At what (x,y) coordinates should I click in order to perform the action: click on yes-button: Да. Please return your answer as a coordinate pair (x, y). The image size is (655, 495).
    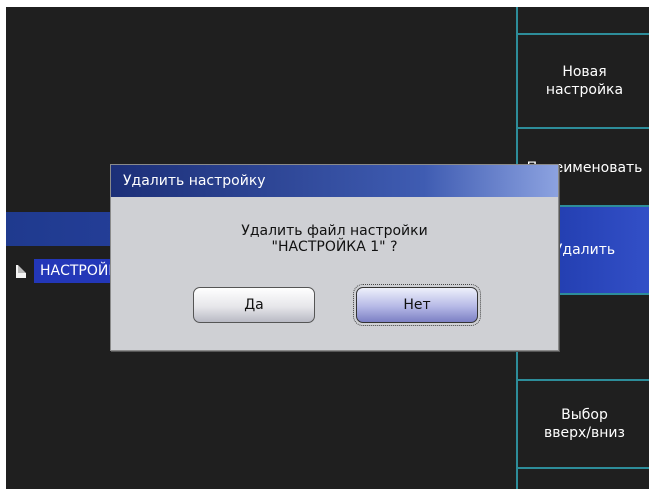
    Looking at the image, I should click on (254, 305).